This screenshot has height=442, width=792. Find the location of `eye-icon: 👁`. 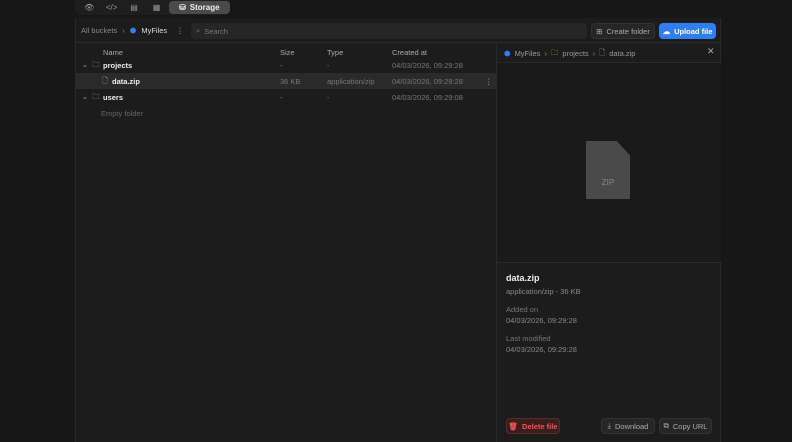

eye-icon: 👁 is located at coordinates (89, 7).